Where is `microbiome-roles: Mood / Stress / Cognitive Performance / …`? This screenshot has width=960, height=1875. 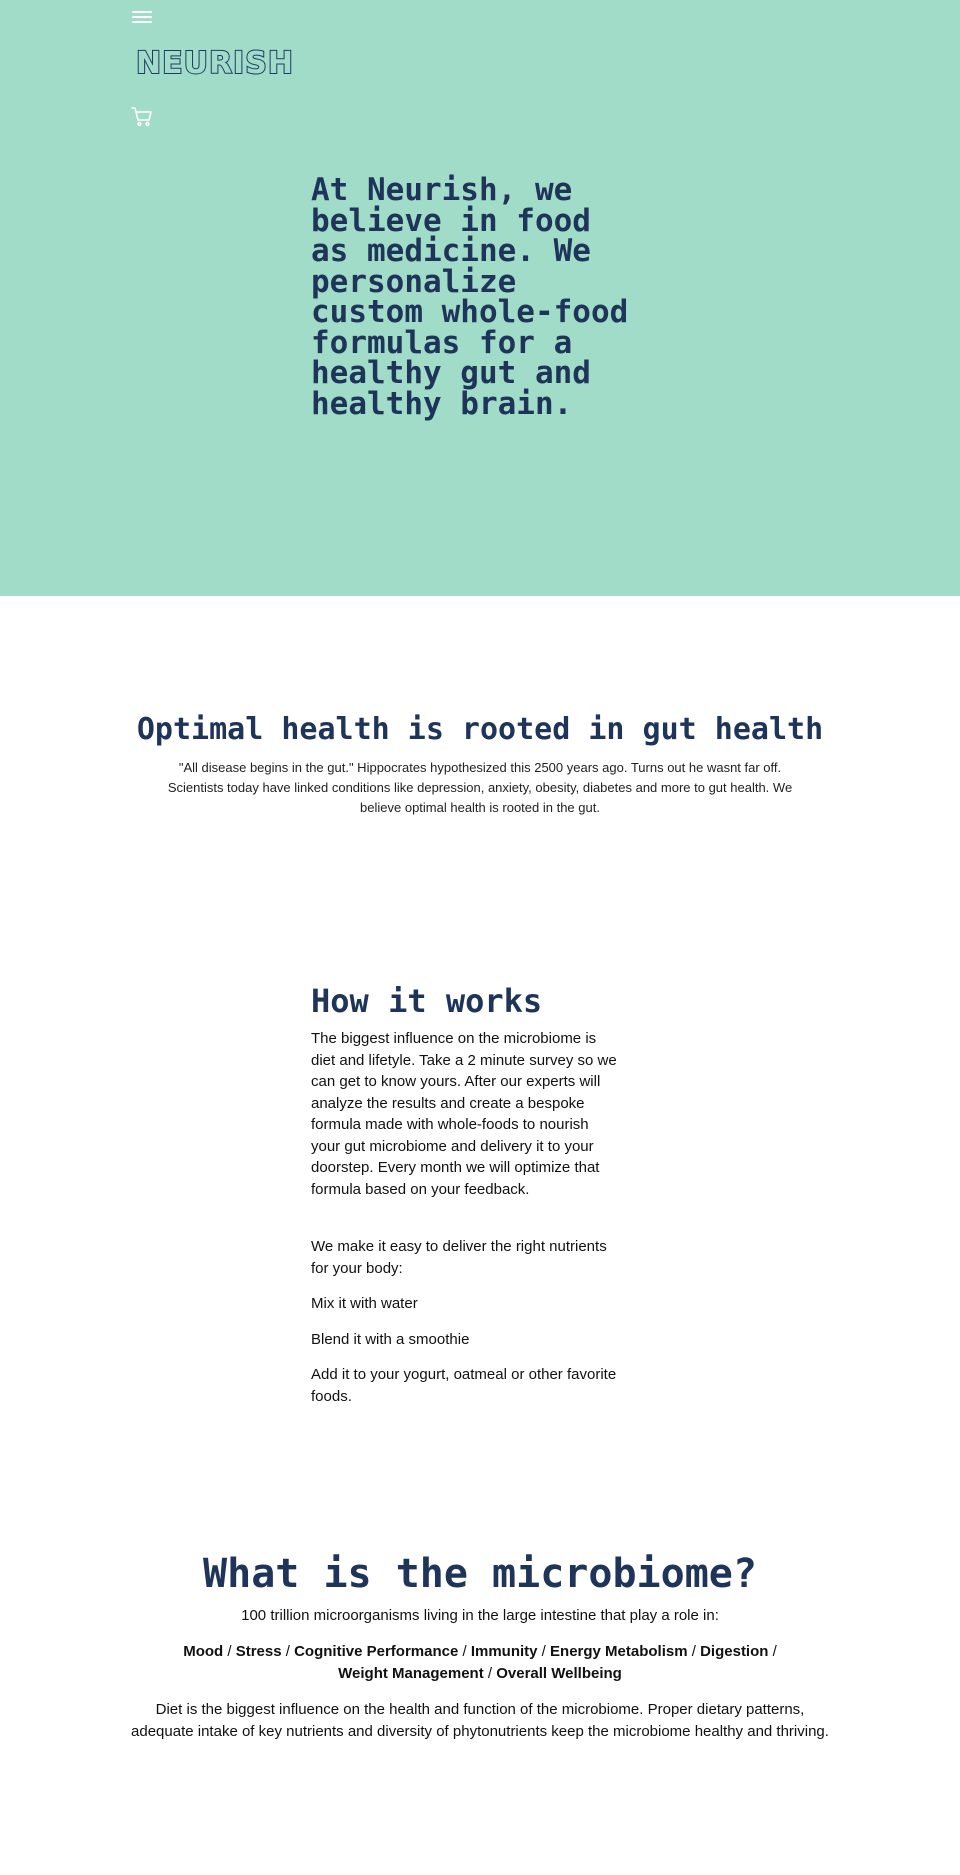
microbiome-roles: Mood / Stress / Cognitive Performance / … is located at coordinates (480, 1662).